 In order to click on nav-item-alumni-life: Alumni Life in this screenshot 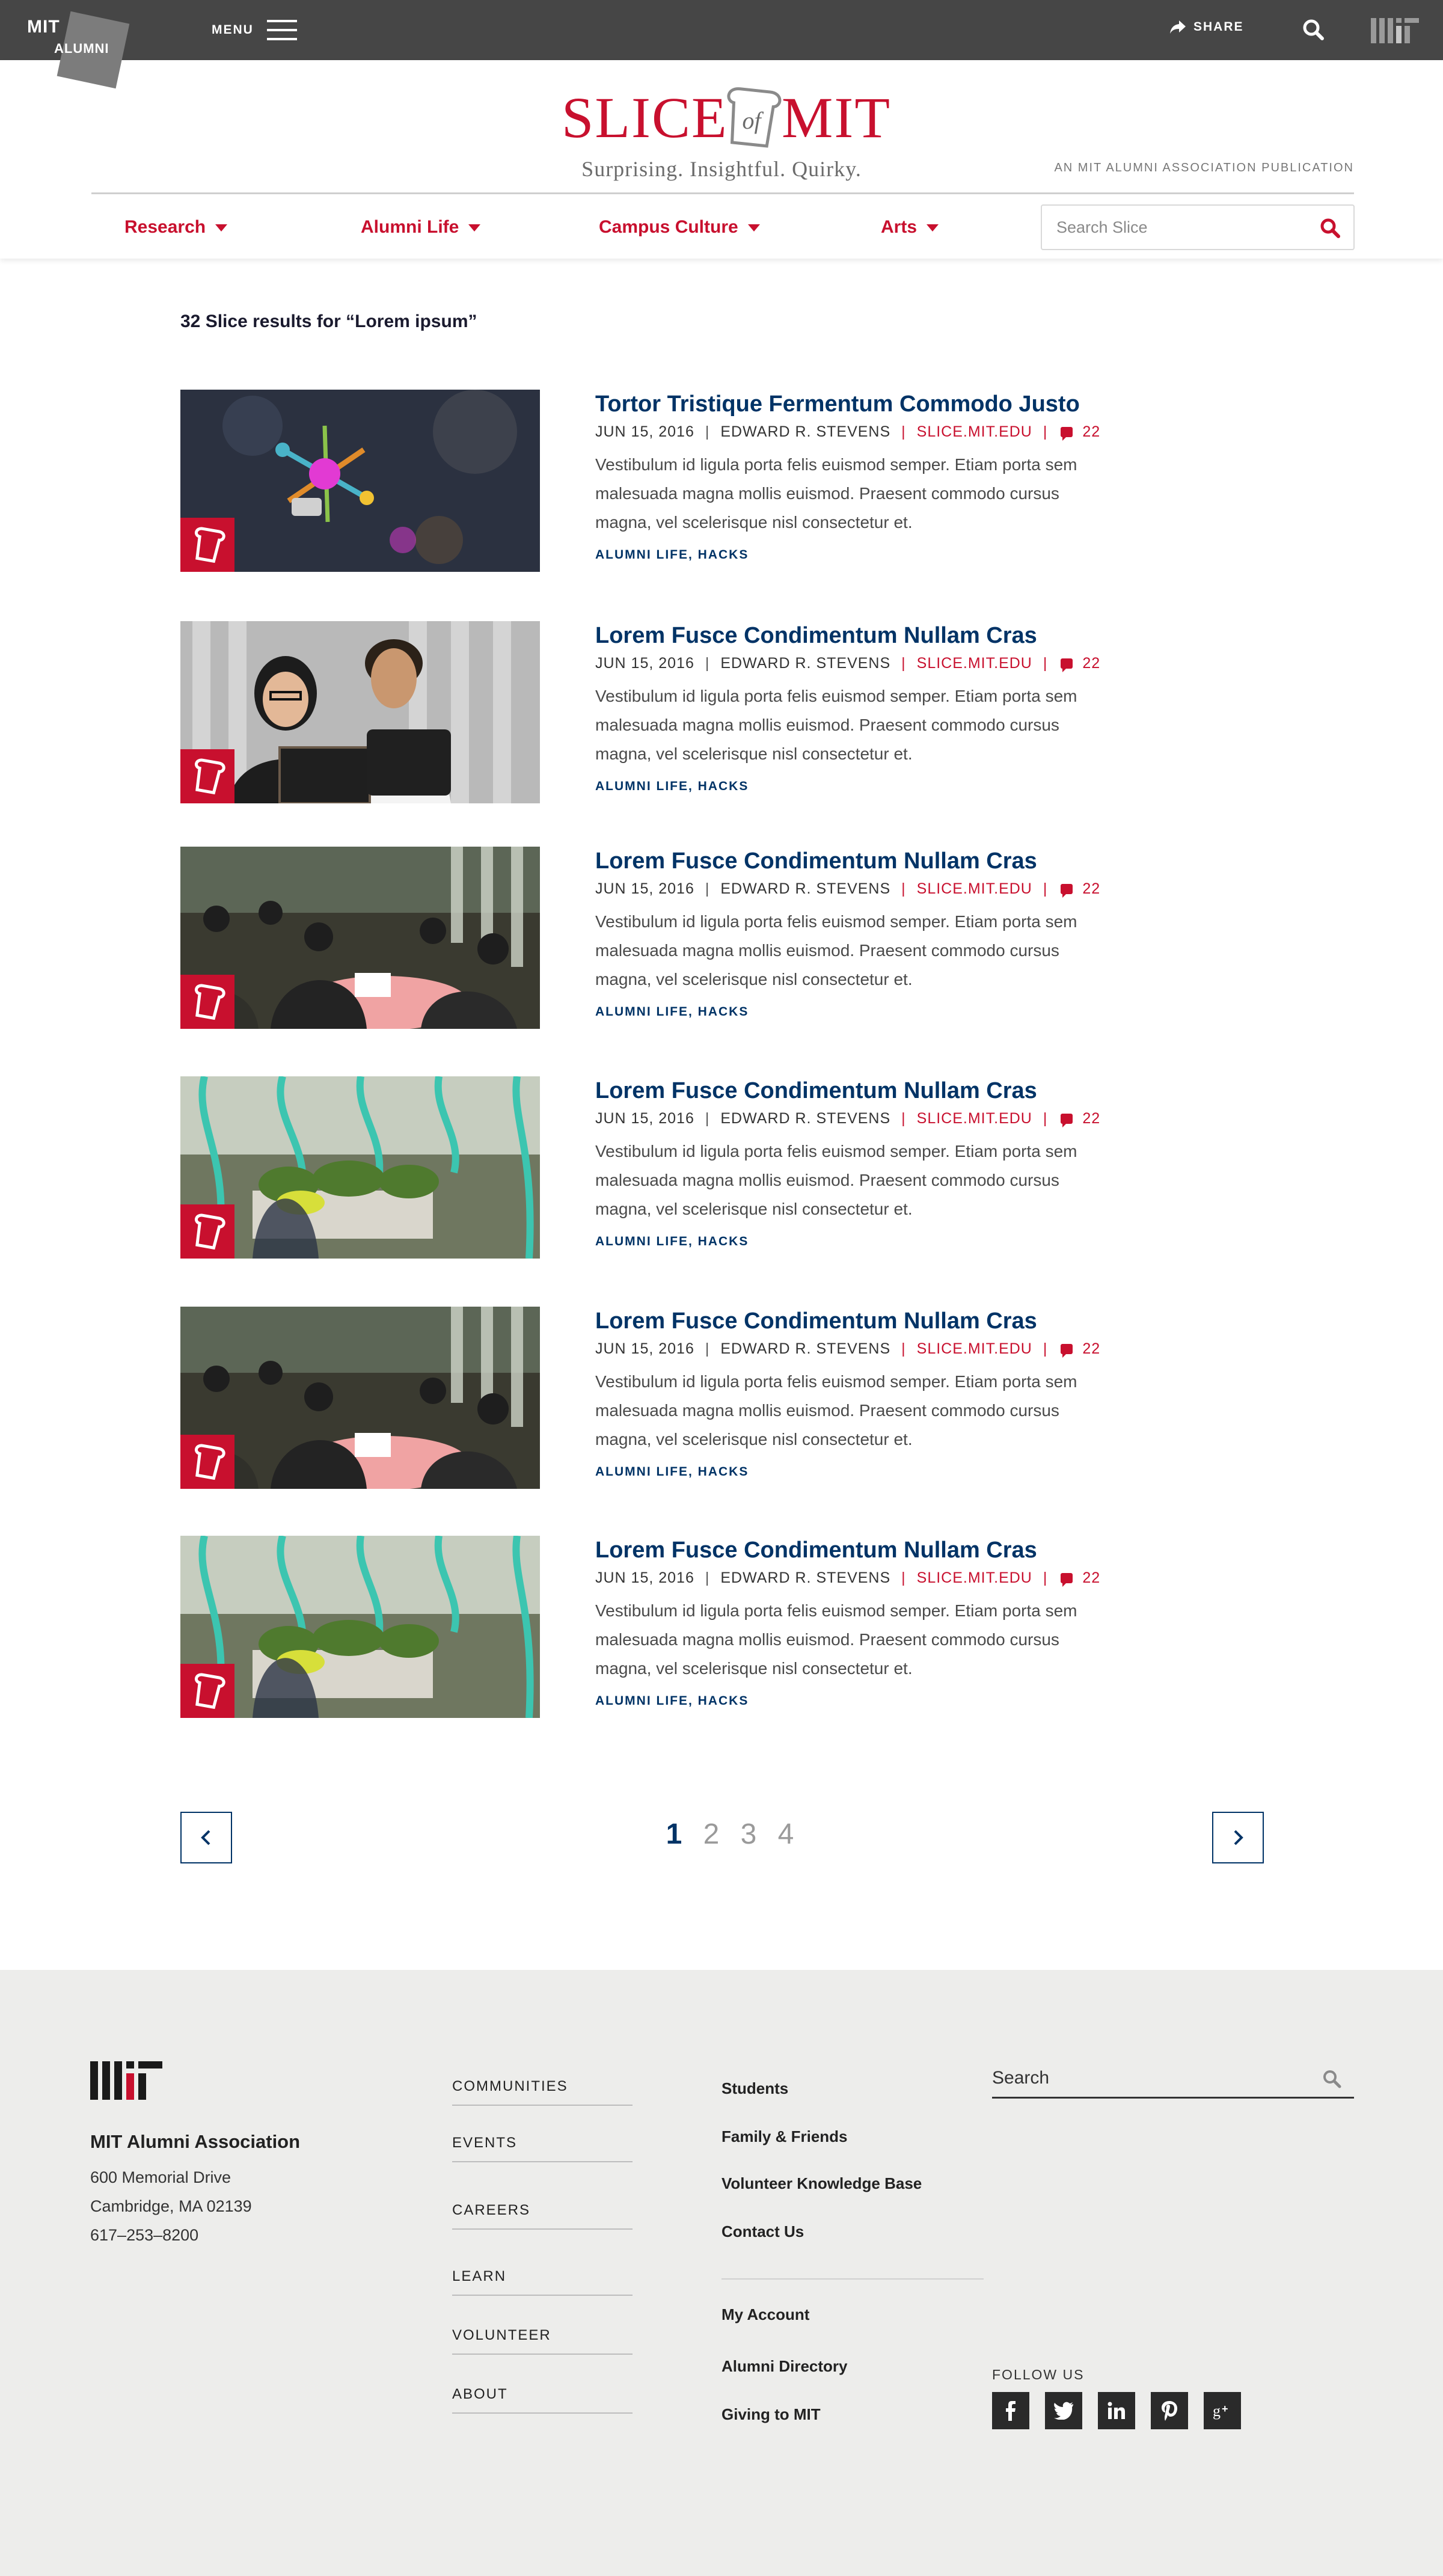, I will do `click(421, 227)`.